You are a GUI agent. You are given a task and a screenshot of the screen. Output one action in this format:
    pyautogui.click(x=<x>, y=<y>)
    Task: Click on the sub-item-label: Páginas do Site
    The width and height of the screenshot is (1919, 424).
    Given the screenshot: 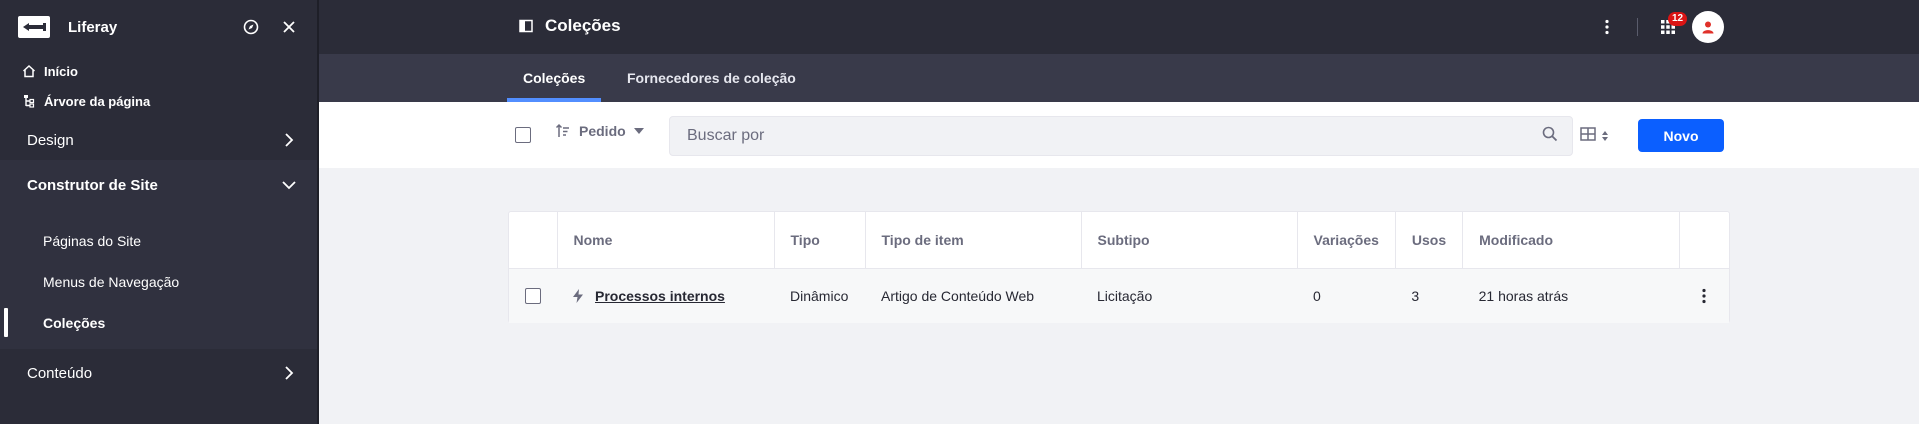 What is the action you would take?
    pyautogui.click(x=92, y=240)
    